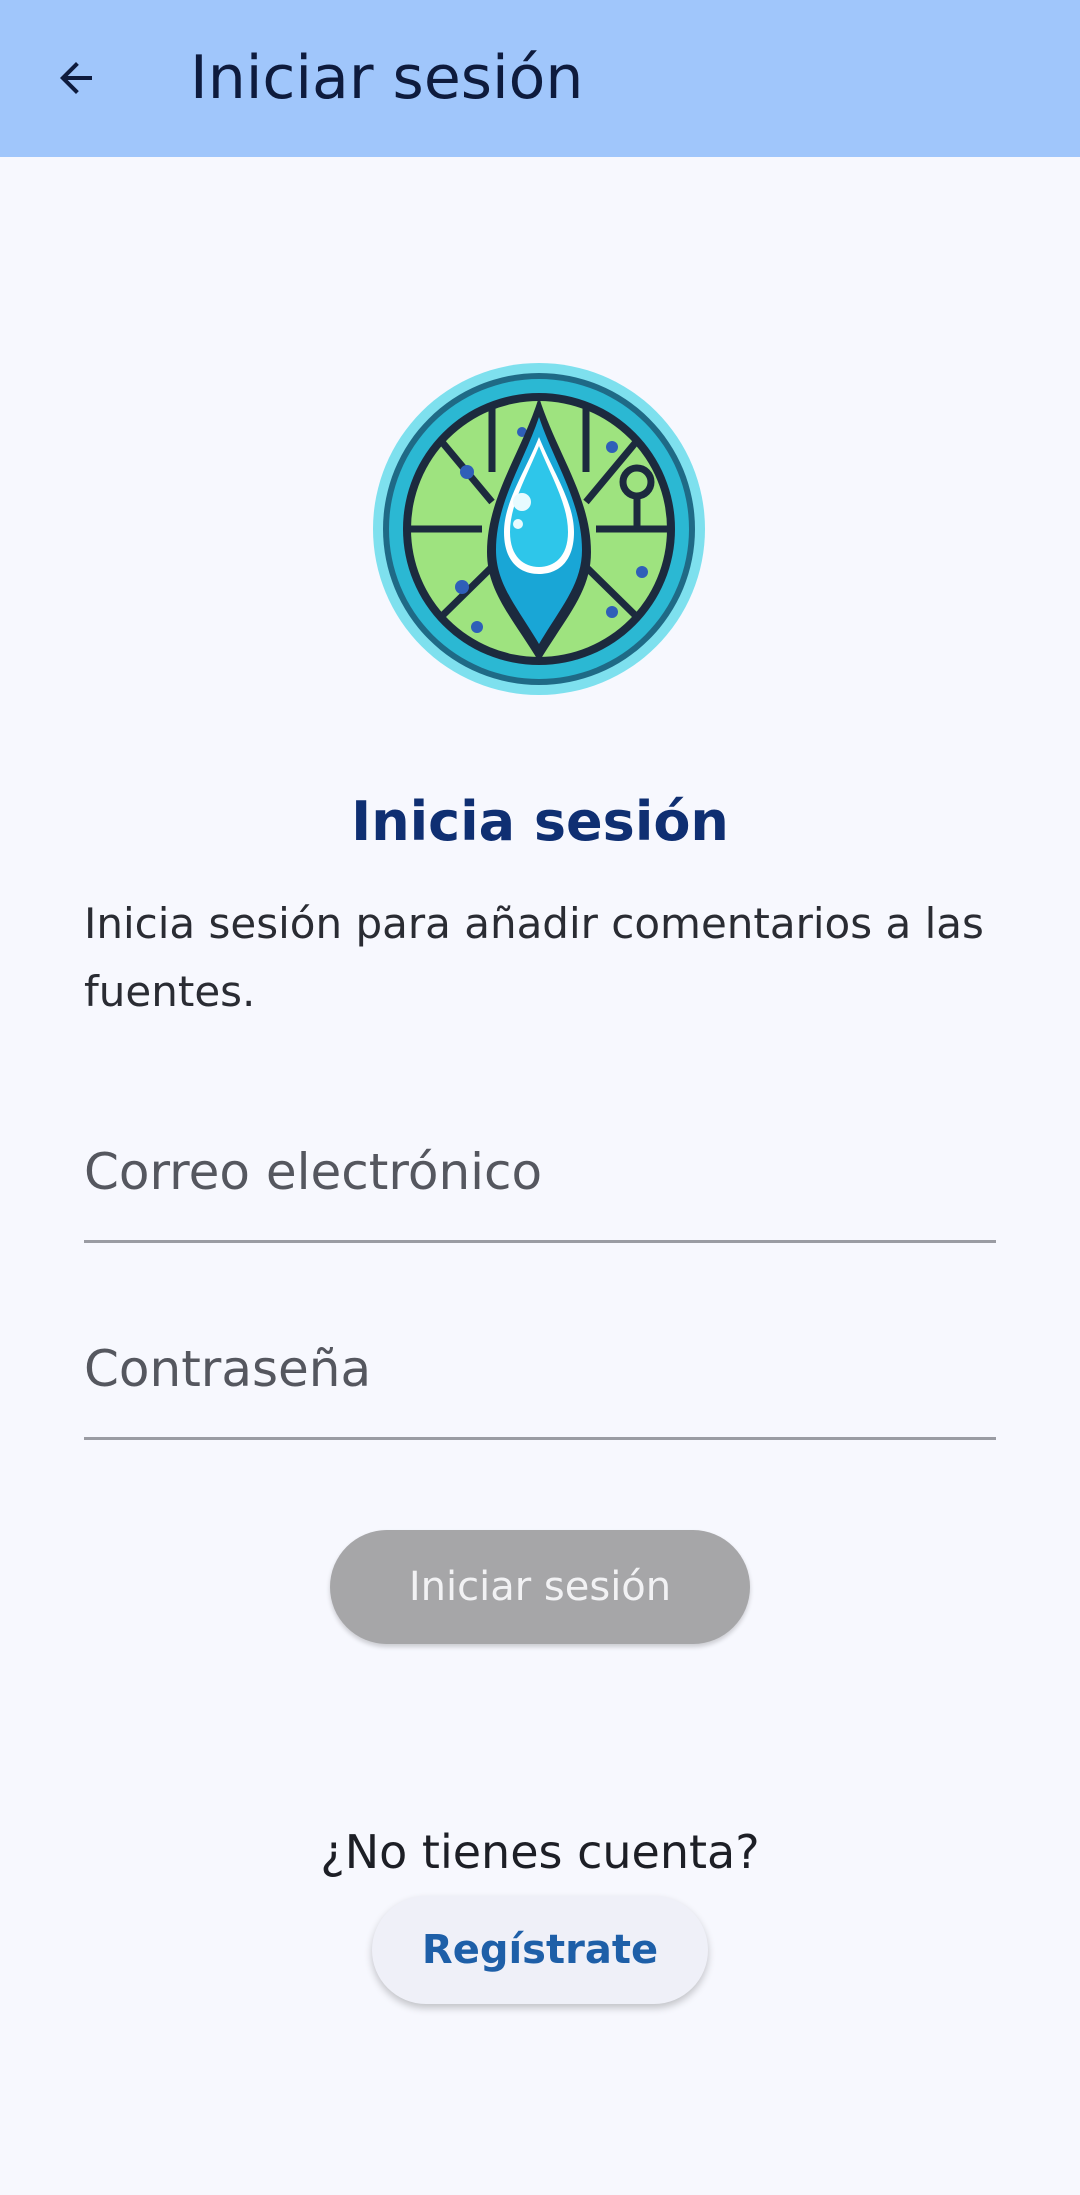  What do you see at coordinates (387, 78) in the screenshot?
I see `page-title: Iniciar sesión` at bounding box center [387, 78].